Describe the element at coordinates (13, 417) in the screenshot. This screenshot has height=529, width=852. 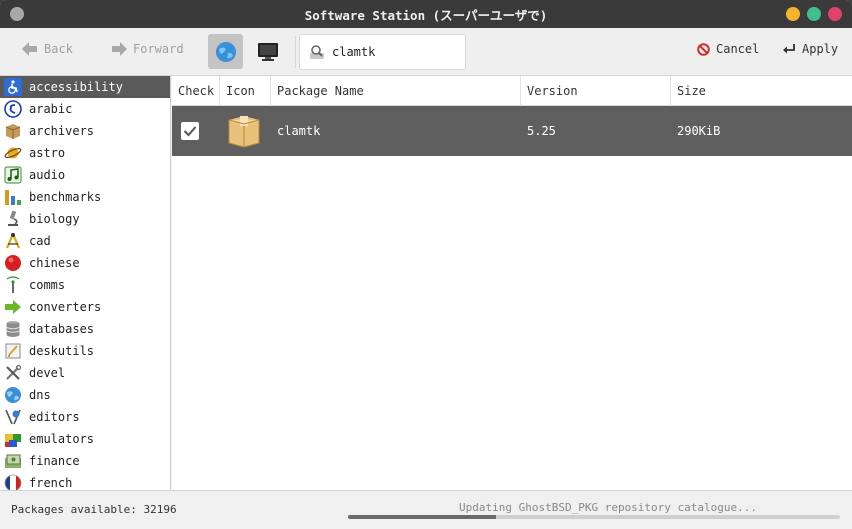
I see `editor-icon` at that location.